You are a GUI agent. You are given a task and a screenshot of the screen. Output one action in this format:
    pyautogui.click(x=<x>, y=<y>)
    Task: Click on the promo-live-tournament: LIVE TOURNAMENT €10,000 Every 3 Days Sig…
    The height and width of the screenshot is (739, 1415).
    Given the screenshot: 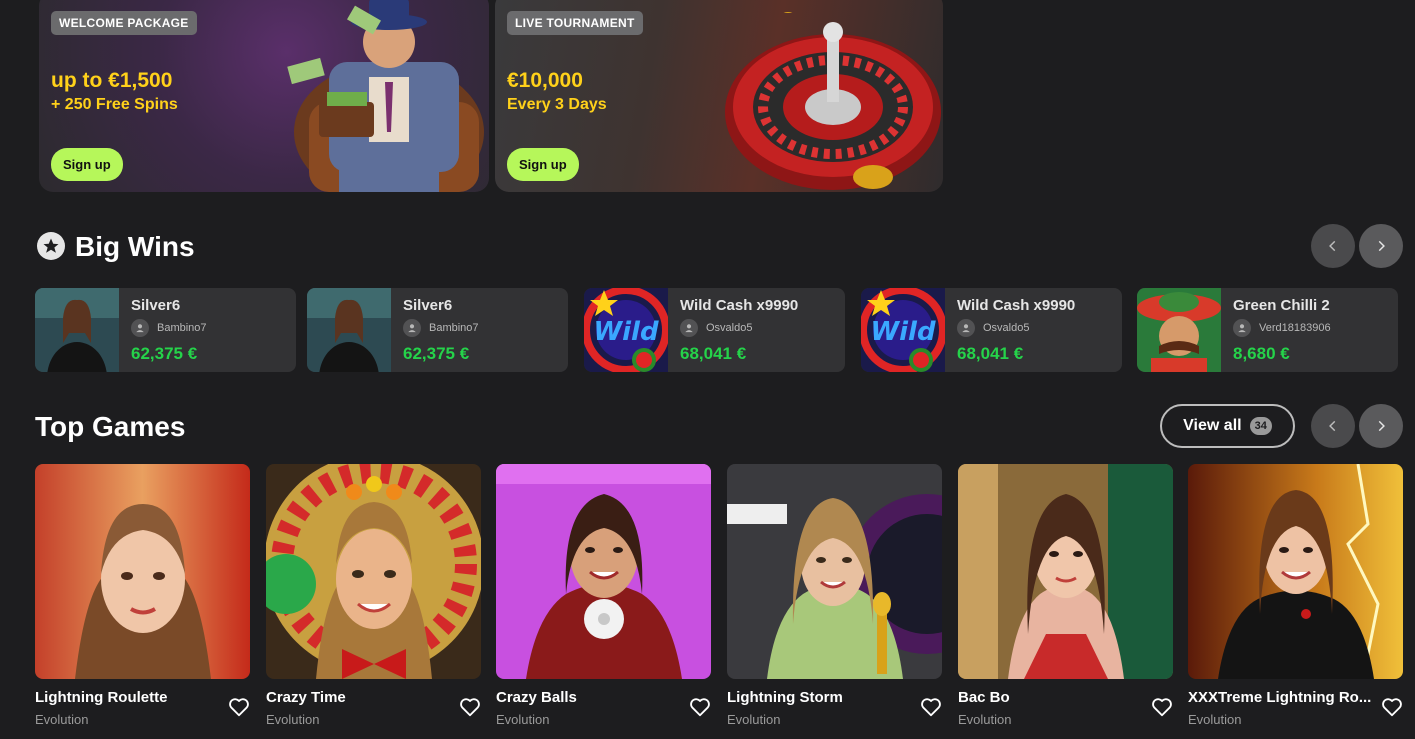 What is the action you would take?
    pyautogui.click(x=719, y=96)
    